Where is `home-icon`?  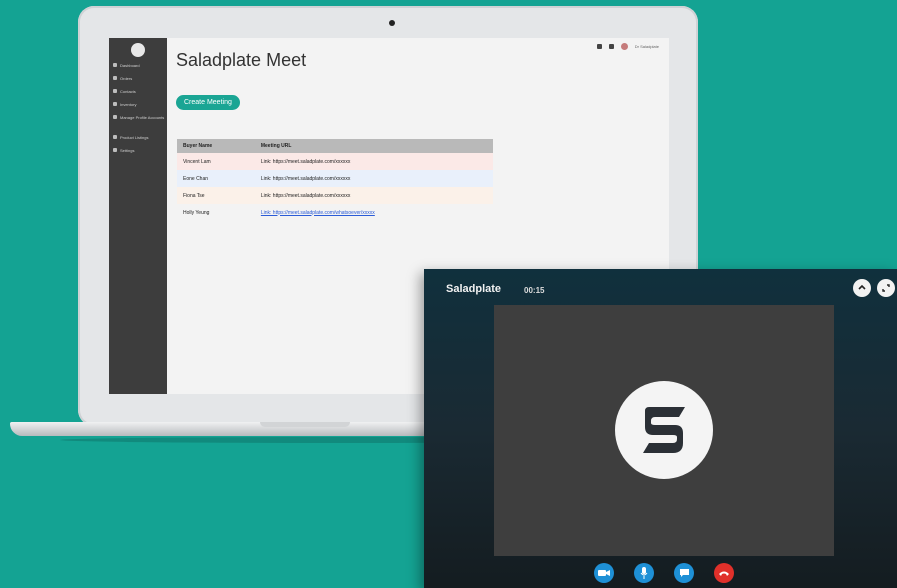 home-icon is located at coordinates (599, 46).